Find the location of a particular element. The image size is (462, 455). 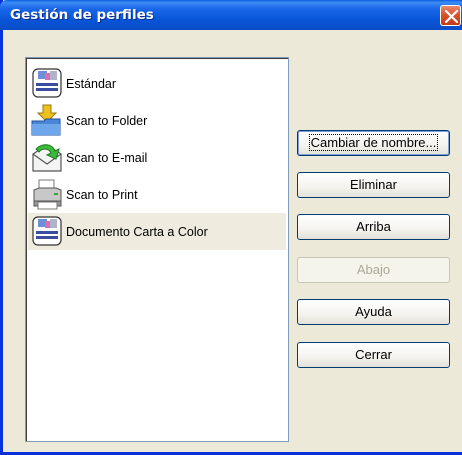

delete-button: Eliminar is located at coordinates (373, 185).